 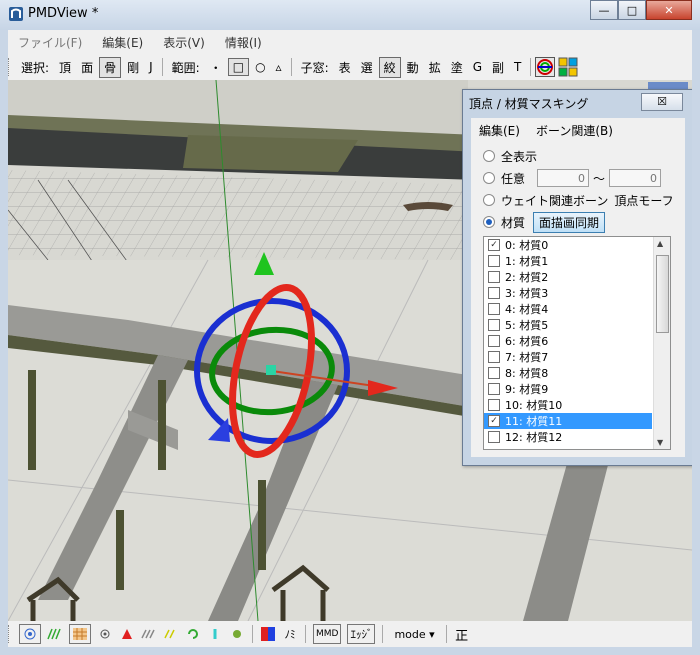 I want to click on window-t-button: T, so click(x=517, y=67).